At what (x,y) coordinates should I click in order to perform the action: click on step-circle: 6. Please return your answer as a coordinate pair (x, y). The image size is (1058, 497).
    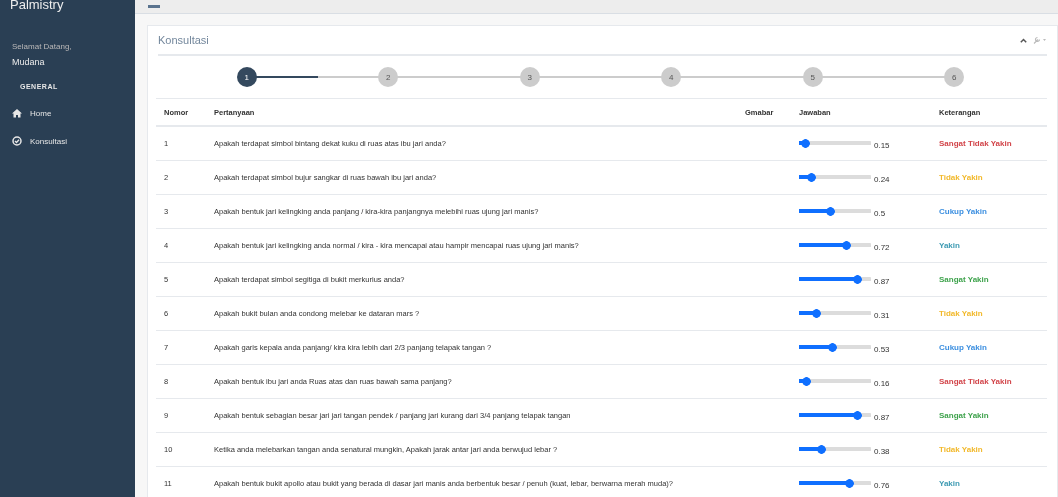
    Looking at the image, I should click on (954, 77).